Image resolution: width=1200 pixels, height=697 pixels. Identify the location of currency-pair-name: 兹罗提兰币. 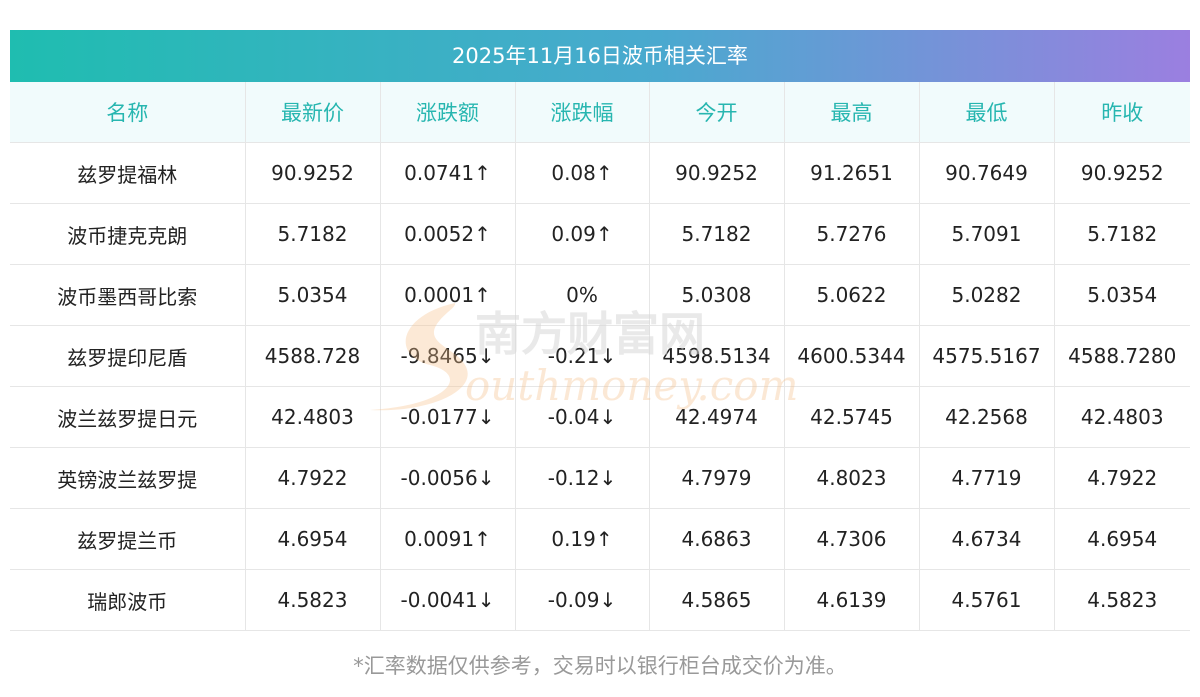
(128, 539).